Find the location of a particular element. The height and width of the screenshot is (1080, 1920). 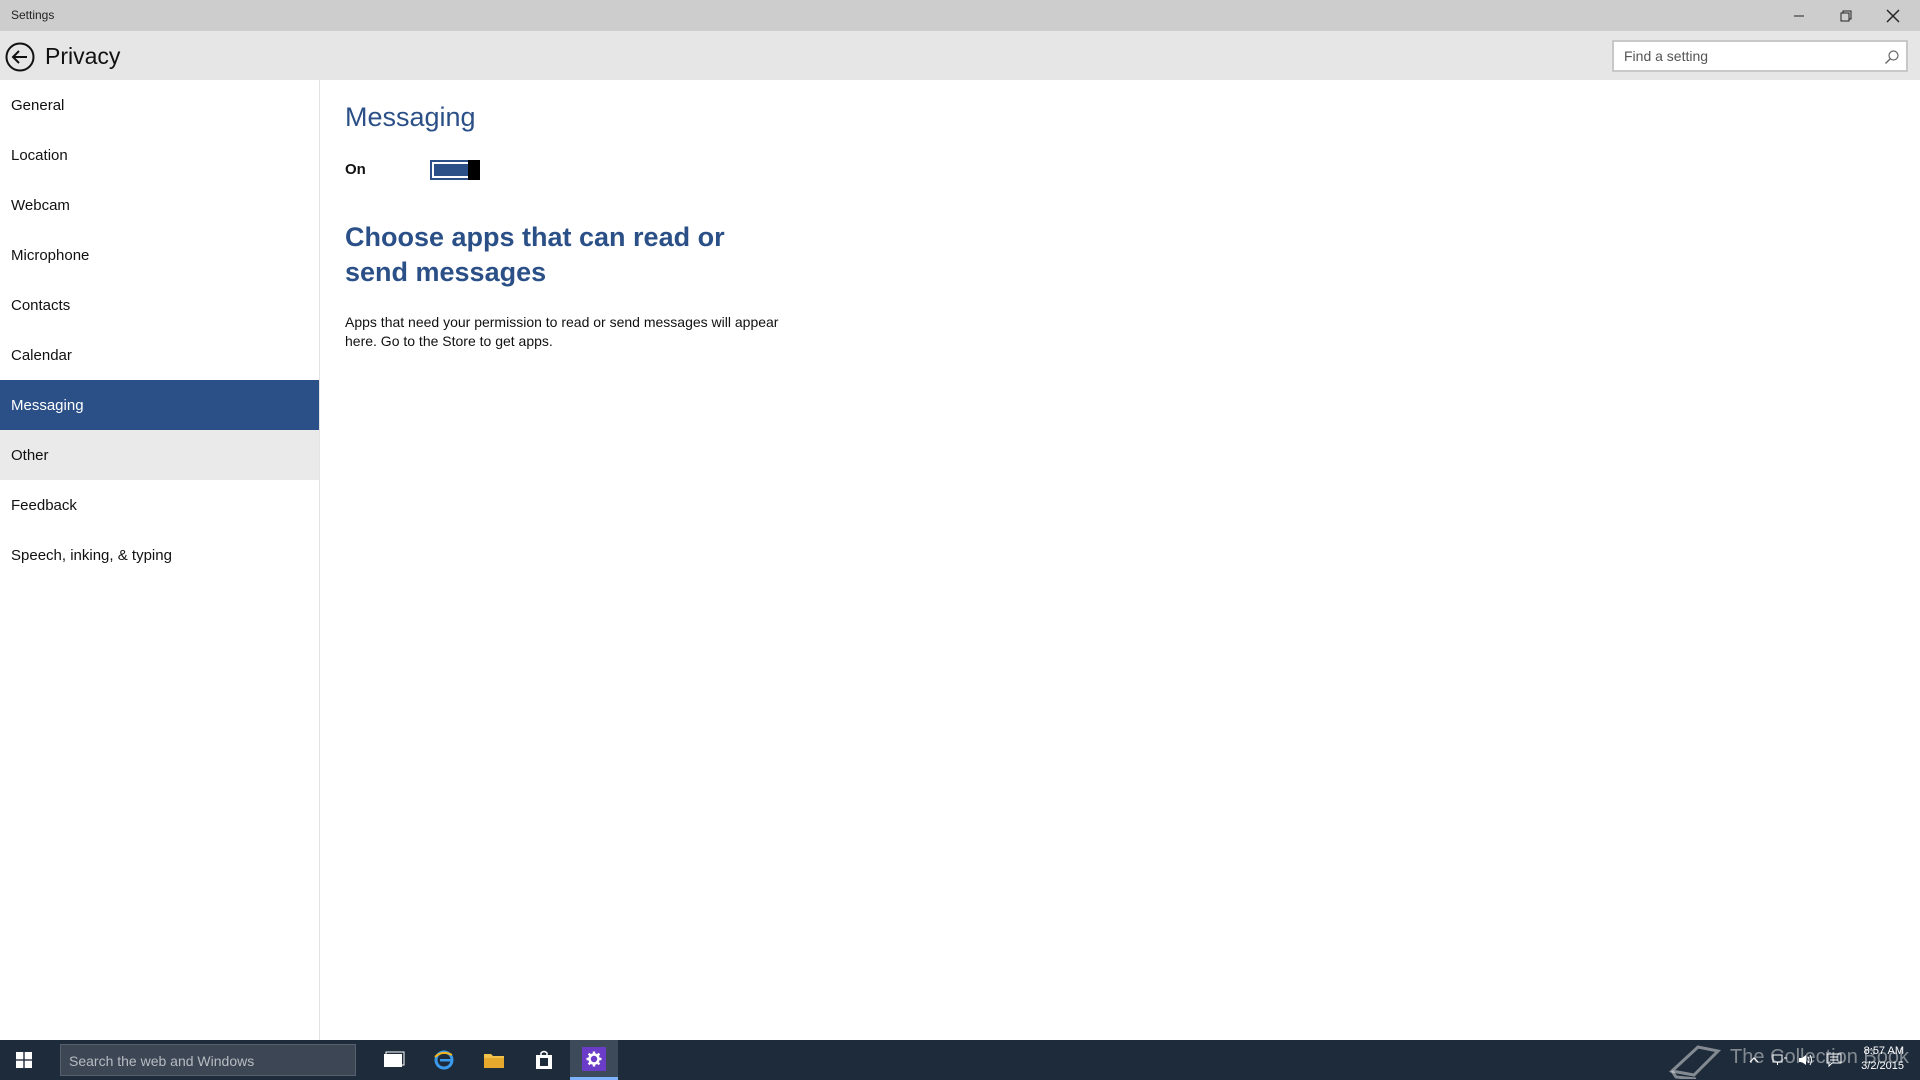

toggle-knob is located at coordinates (474, 170).